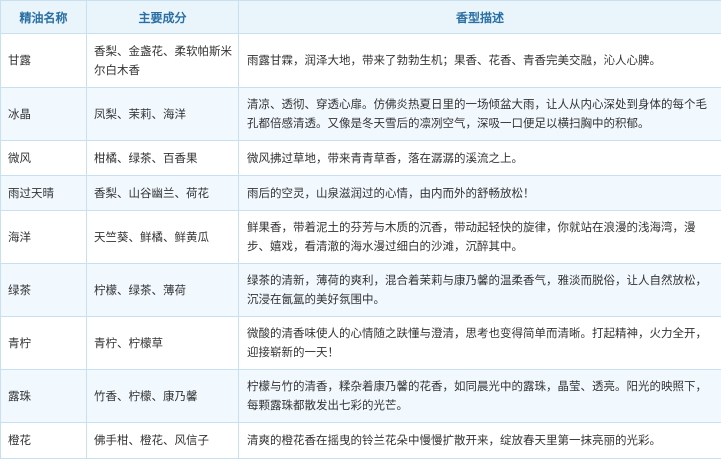  Describe the element at coordinates (479, 158) in the screenshot. I see `oil-description: 微风拂过草地，带来青青草香，落在潺潺的溪流之上。` at that location.